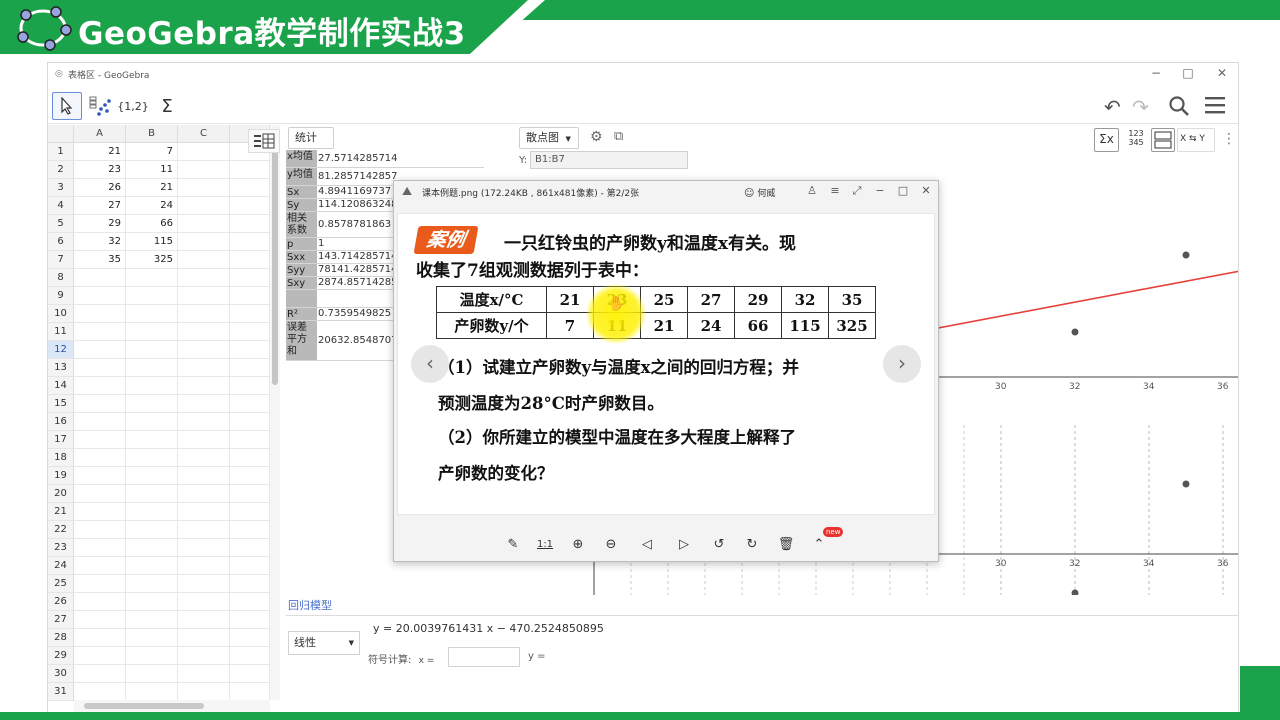 The height and width of the screenshot is (720, 1280). What do you see at coordinates (61, 566) in the screenshot?
I see `row-header: 24` at bounding box center [61, 566].